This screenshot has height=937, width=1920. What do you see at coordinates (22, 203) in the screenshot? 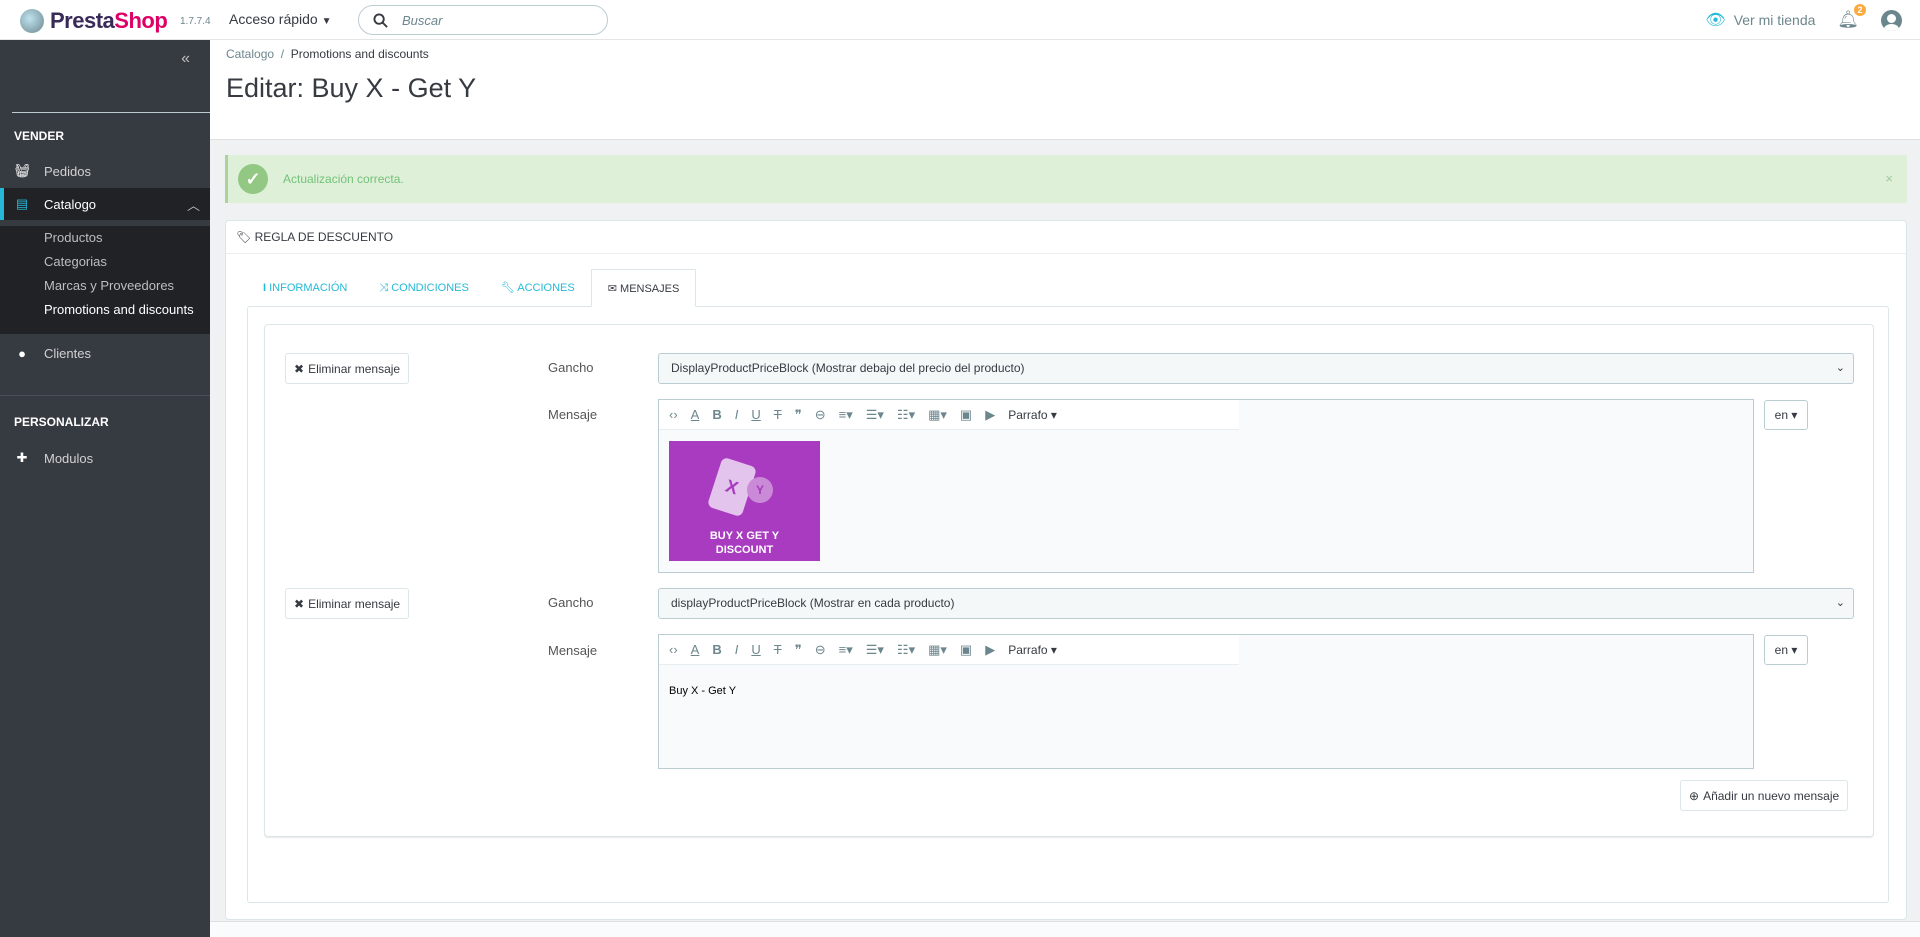
I see `store-icon: ▤` at bounding box center [22, 203].